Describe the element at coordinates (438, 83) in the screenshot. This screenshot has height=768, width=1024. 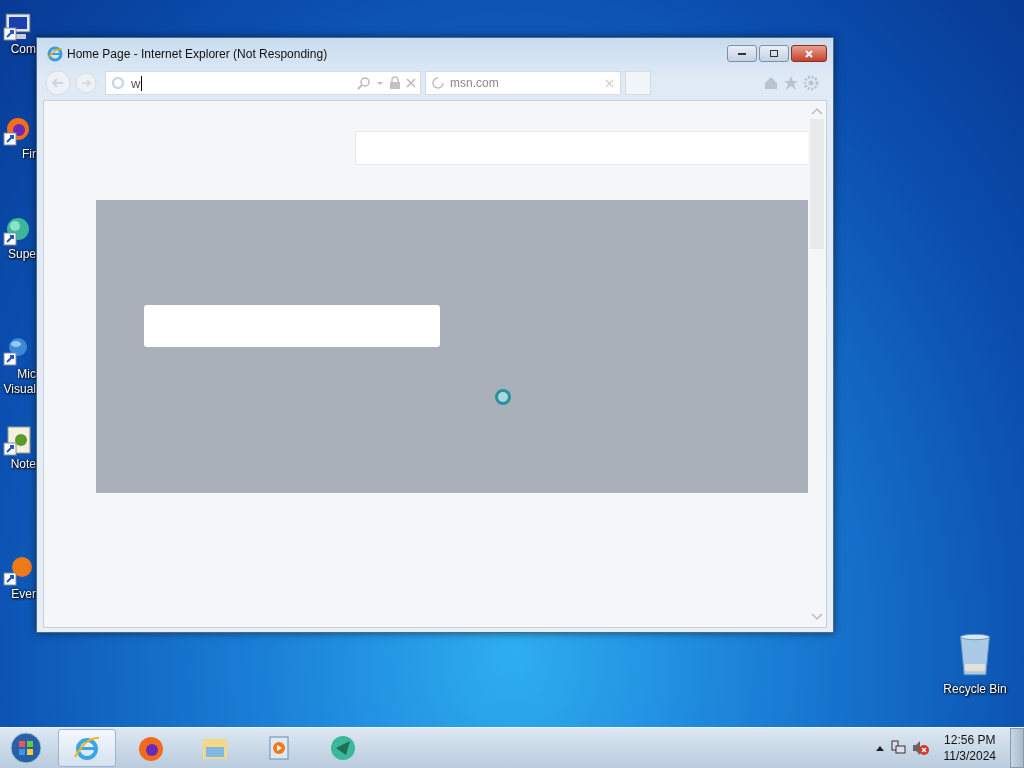
I see `loading-icon` at that location.